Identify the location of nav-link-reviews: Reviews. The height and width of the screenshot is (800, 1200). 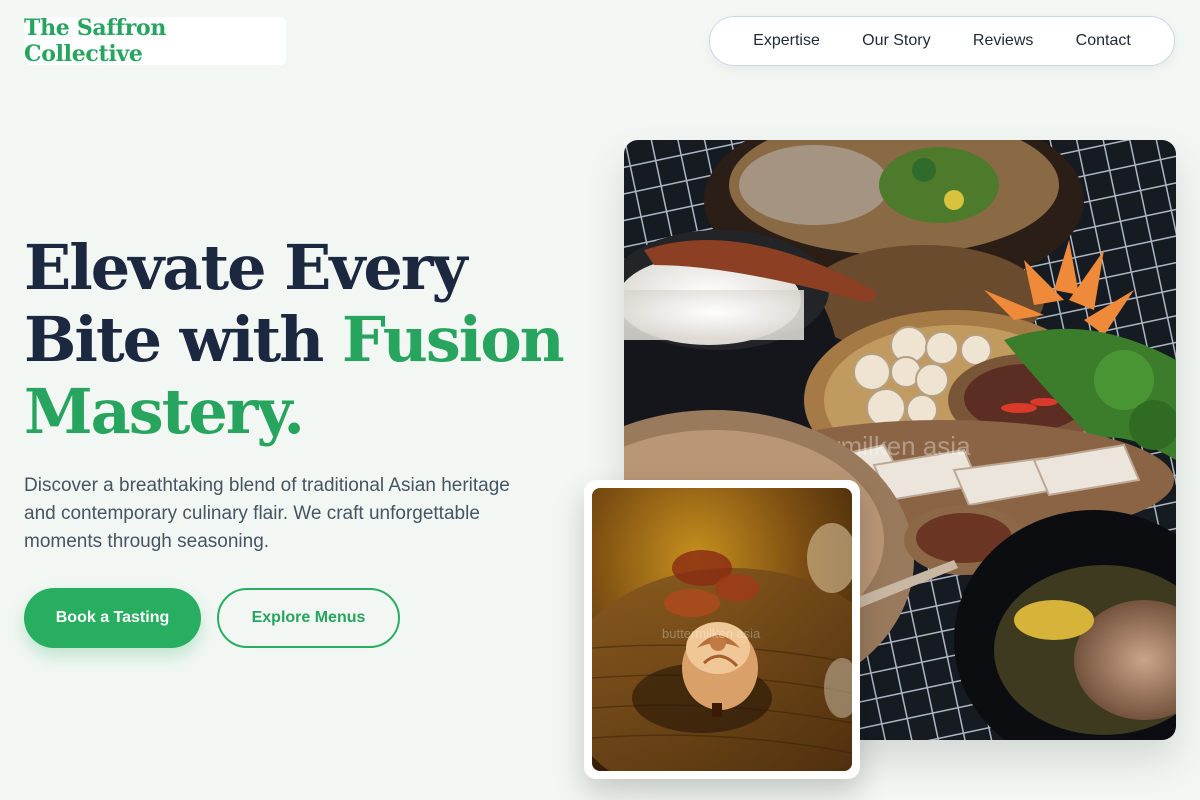
(1003, 41).